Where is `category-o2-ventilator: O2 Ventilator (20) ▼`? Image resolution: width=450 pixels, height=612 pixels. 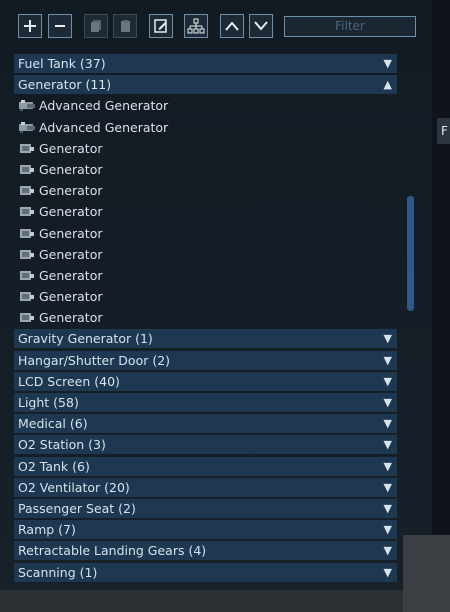
category-o2-ventilator: O2 Ventilator (20) ▼ is located at coordinates (205, 487).